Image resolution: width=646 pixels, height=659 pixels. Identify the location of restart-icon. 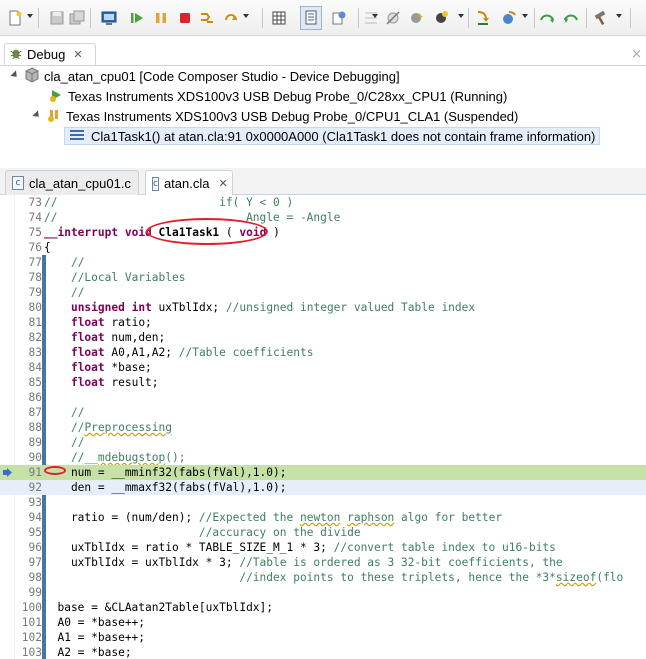
(231, 18).